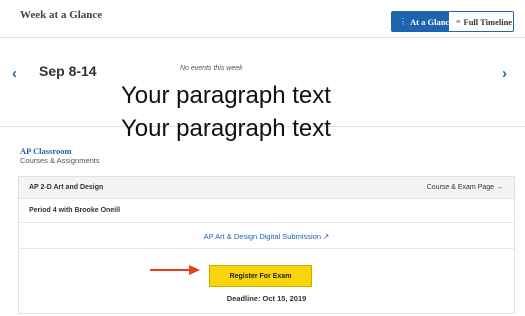 The width and height of the screenshot is (525, 316). Describe the element at coordinates (66, 187) in the screenshot. I see `course-name: AP 2-D Art and Design` at that location.